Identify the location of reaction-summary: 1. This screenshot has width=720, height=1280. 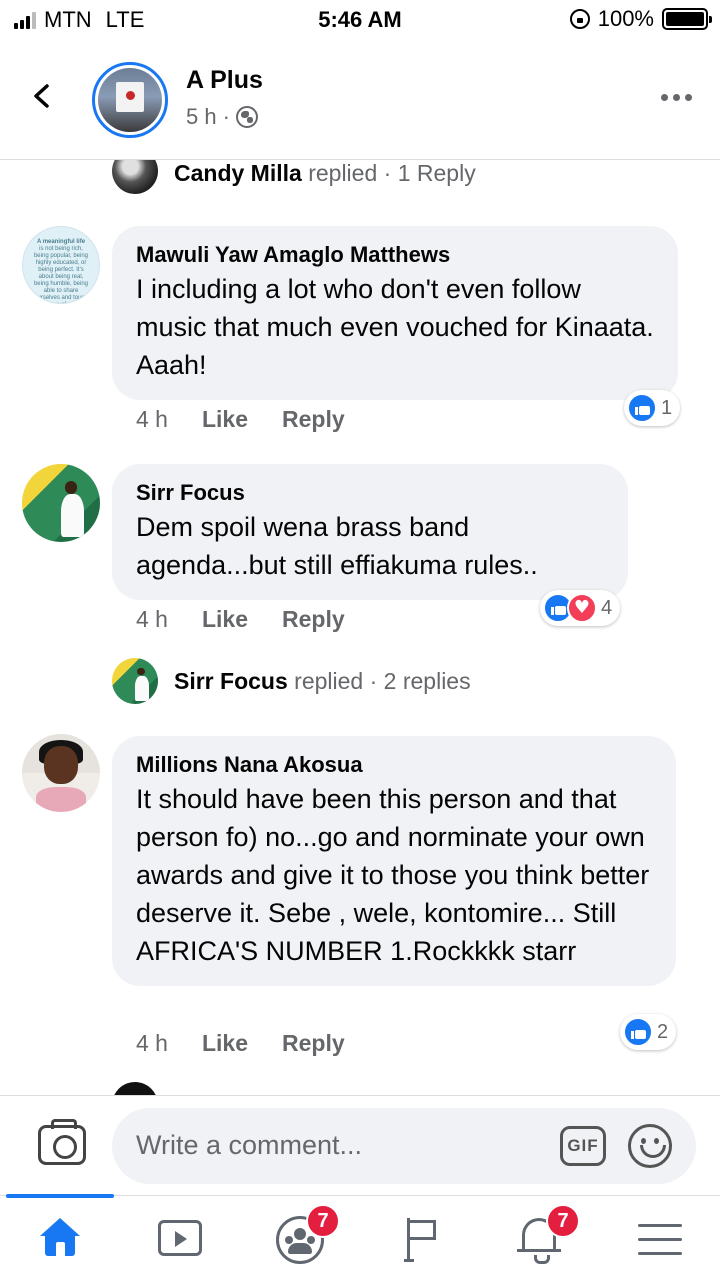
(652, 408).